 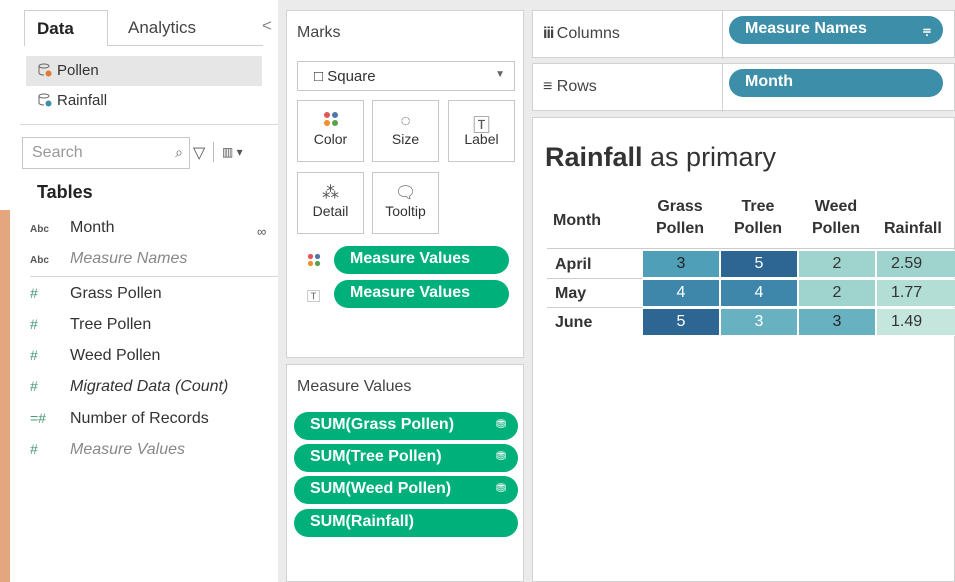 What do you see at coordinates (405, 139) in the screenshot?
I see `size-label: Size` at bounding box center [405, 139].